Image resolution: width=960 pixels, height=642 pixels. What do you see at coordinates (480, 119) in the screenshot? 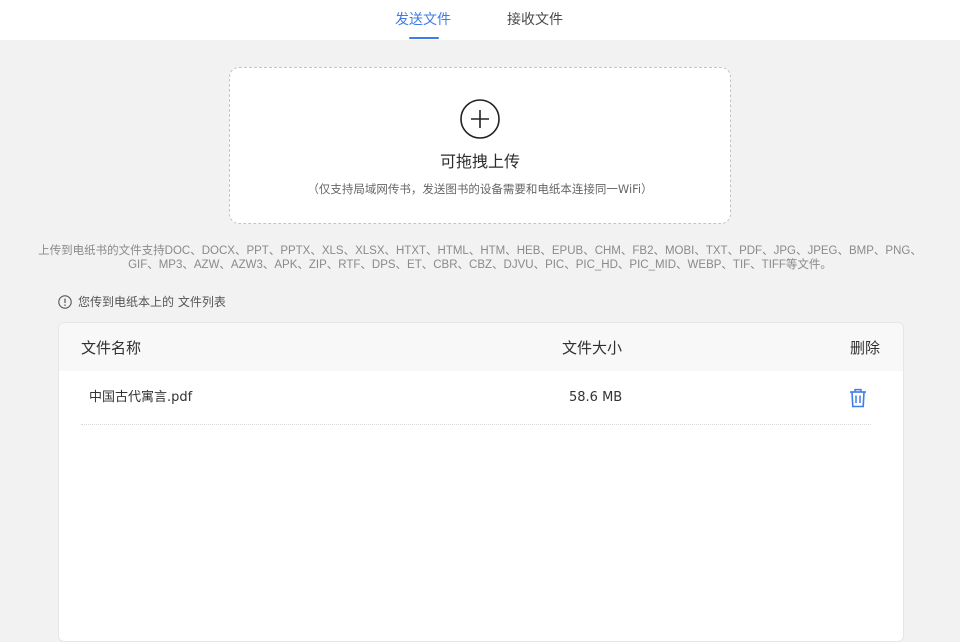
I see `plus-circle-icon` at bounding box center [480, 119].